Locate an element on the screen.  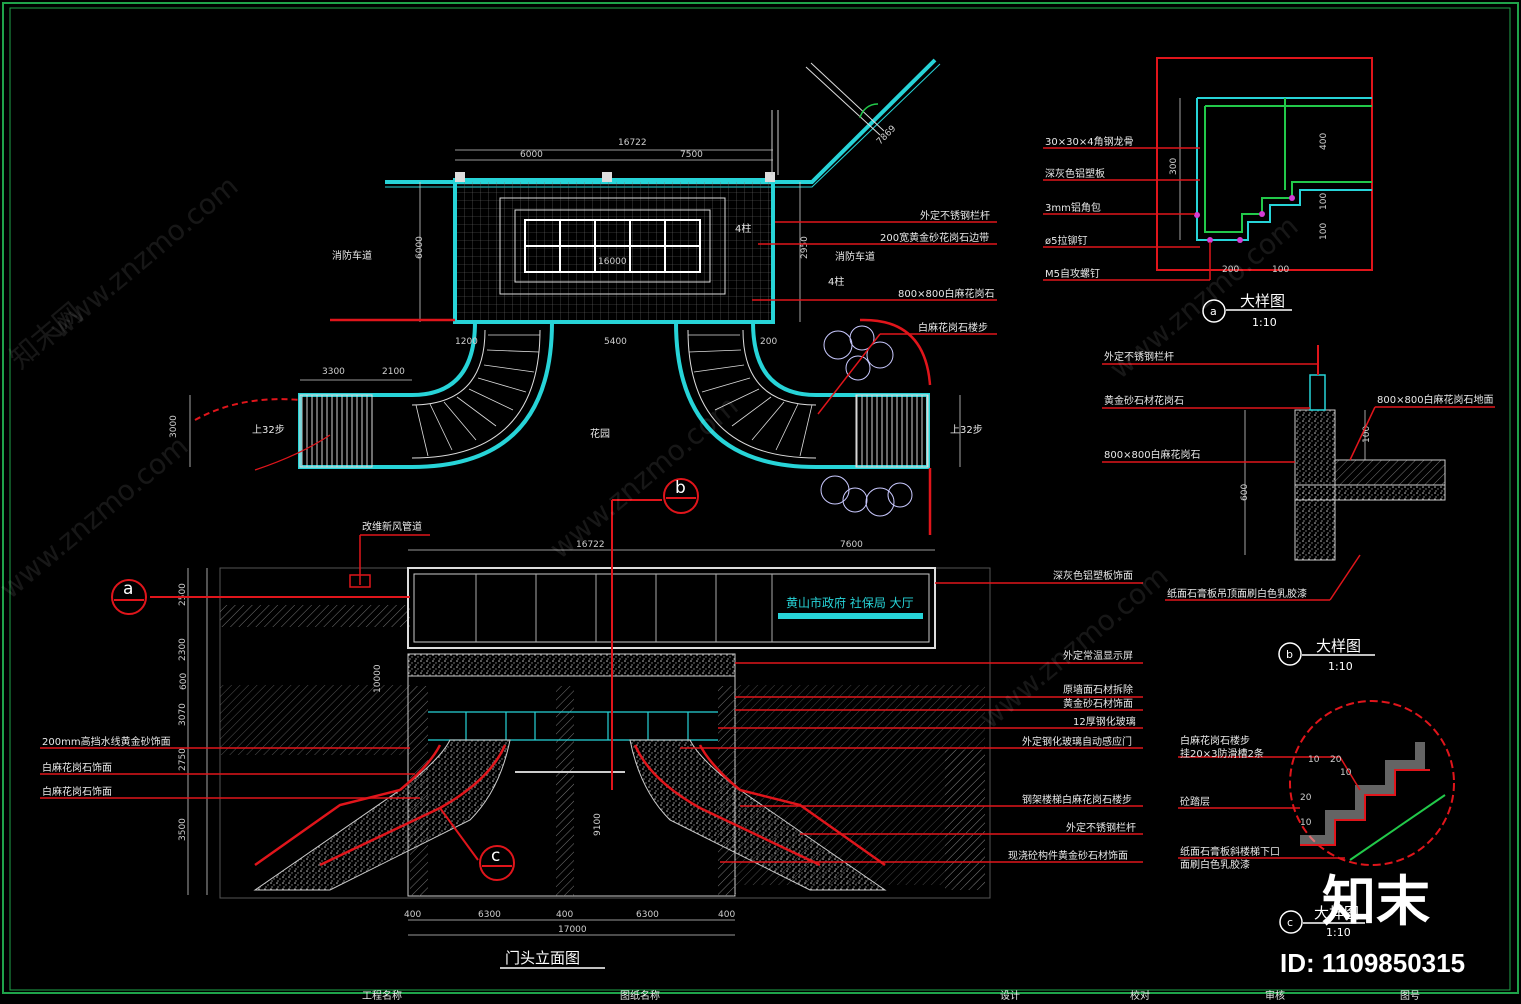
detail-c-label-3: 纸面石膏板斜楼梯下口 is located at coordinates (1230, 851).